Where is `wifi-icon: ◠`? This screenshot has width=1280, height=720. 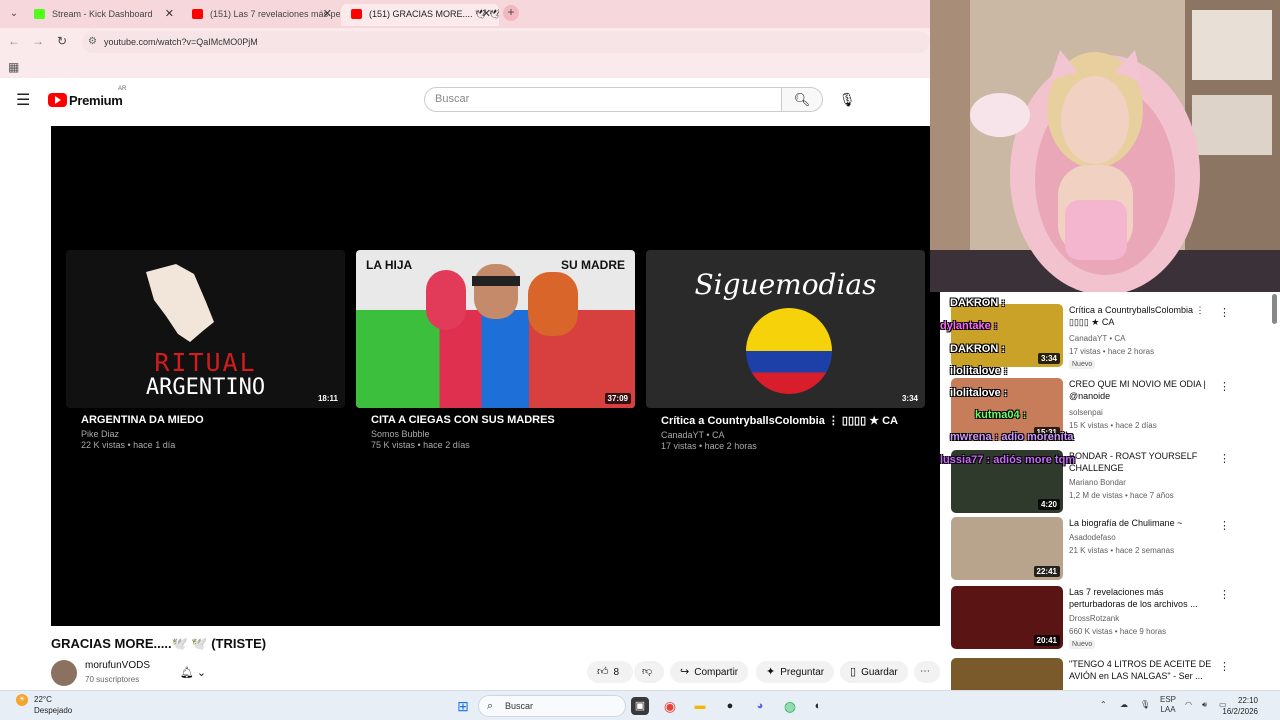
wifi-icon: ◠ is located at coordinates (1188, 705).